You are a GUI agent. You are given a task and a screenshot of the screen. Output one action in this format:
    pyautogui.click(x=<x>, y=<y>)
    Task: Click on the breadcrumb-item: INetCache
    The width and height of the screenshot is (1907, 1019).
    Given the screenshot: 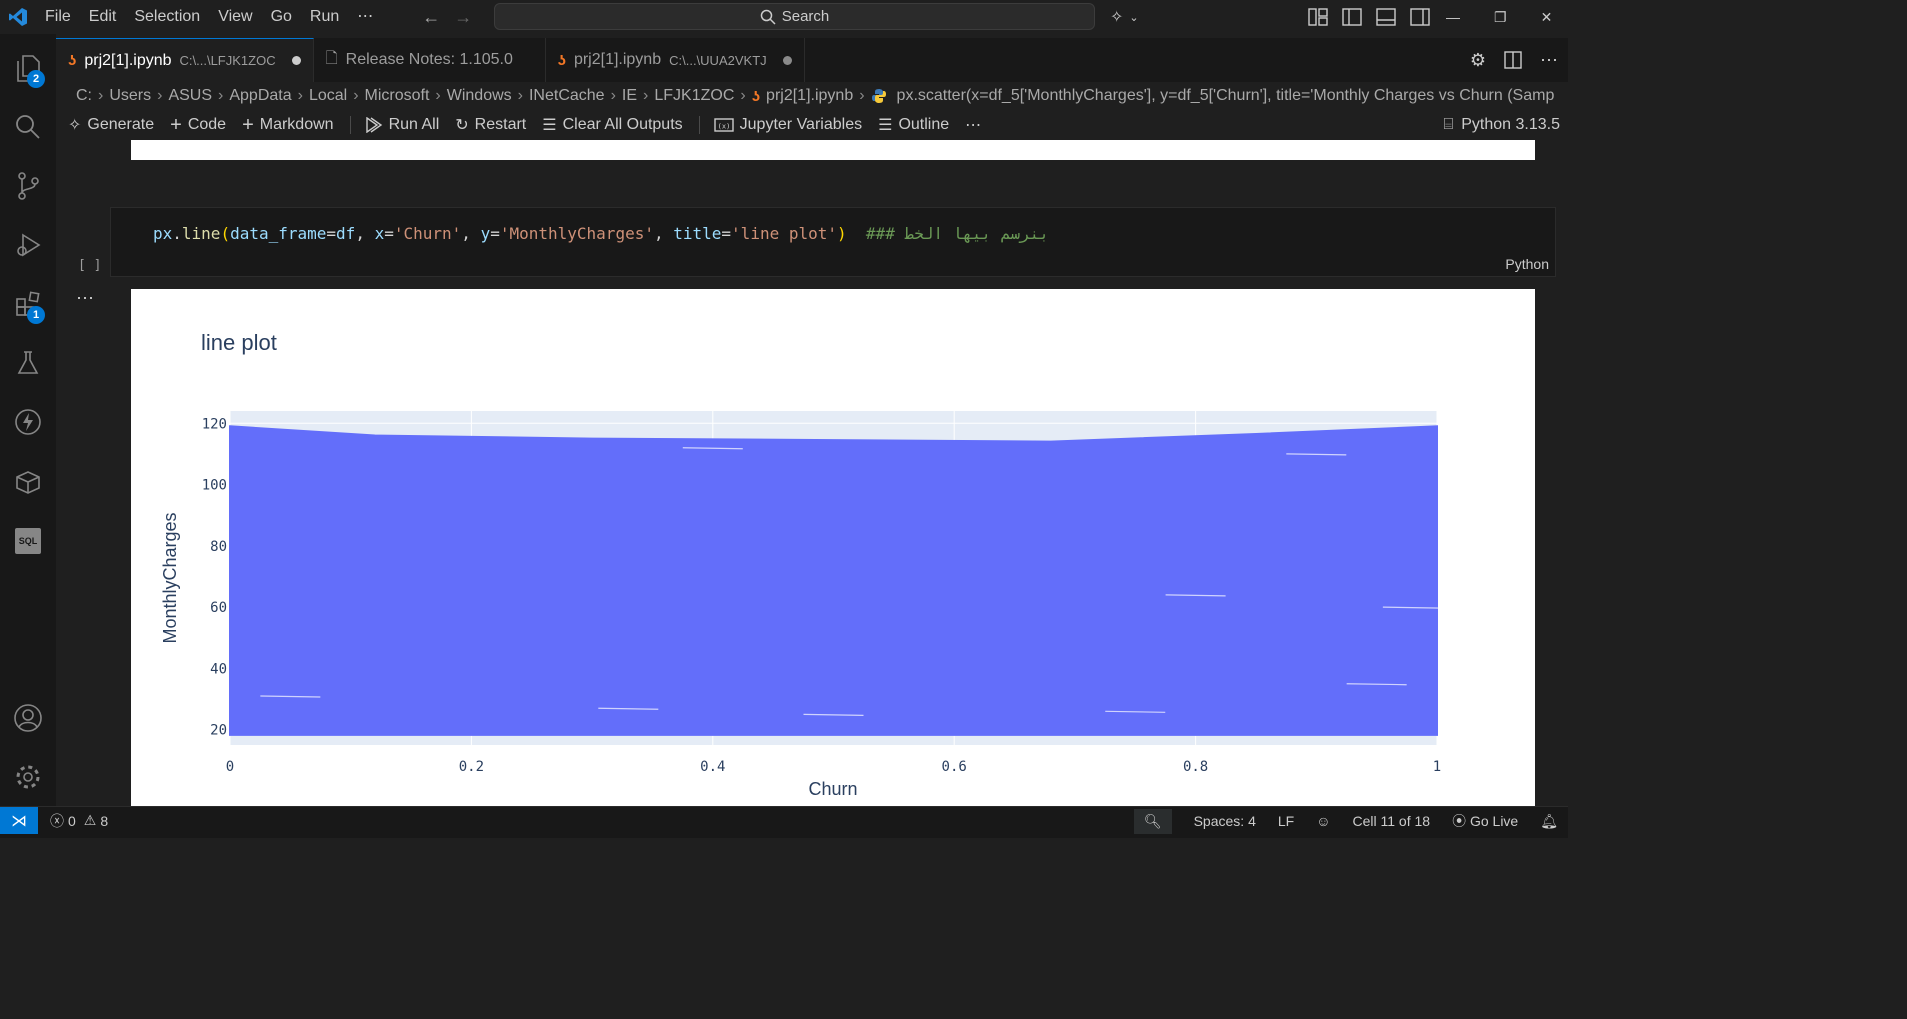 What is the action you would take?
    pyautogui.click(x=567, y=96)
    